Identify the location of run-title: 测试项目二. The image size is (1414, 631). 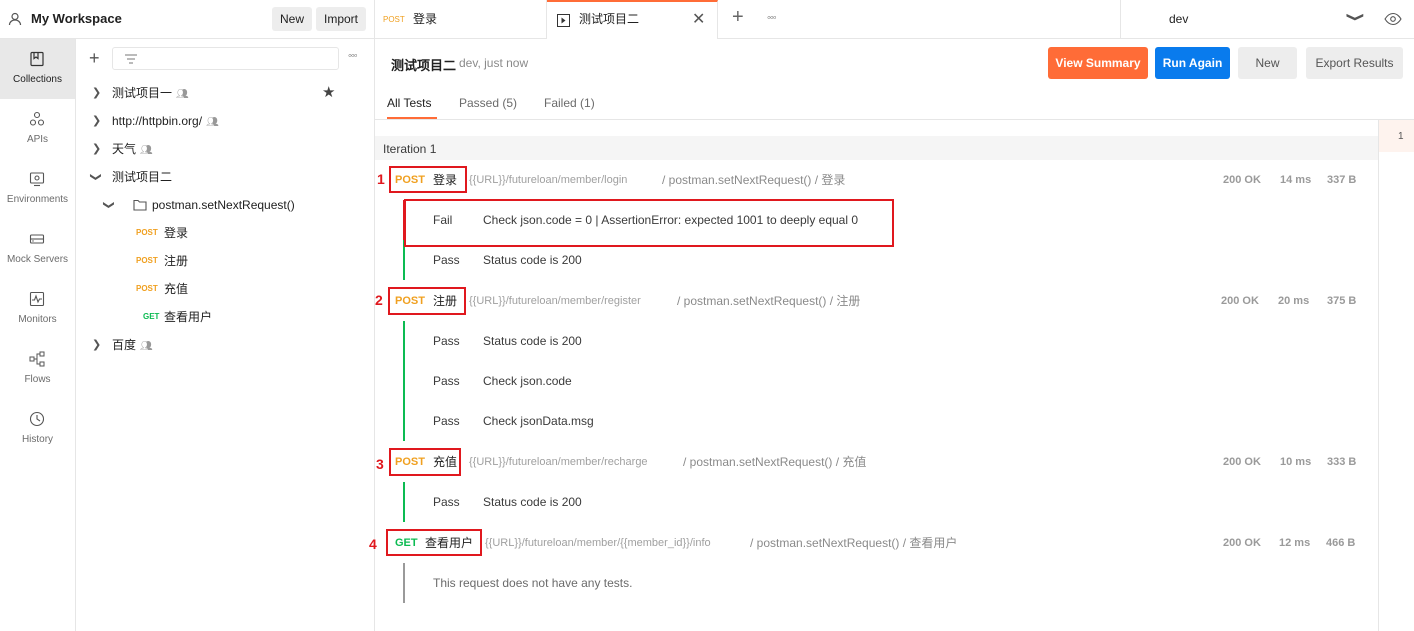
(424, 65).